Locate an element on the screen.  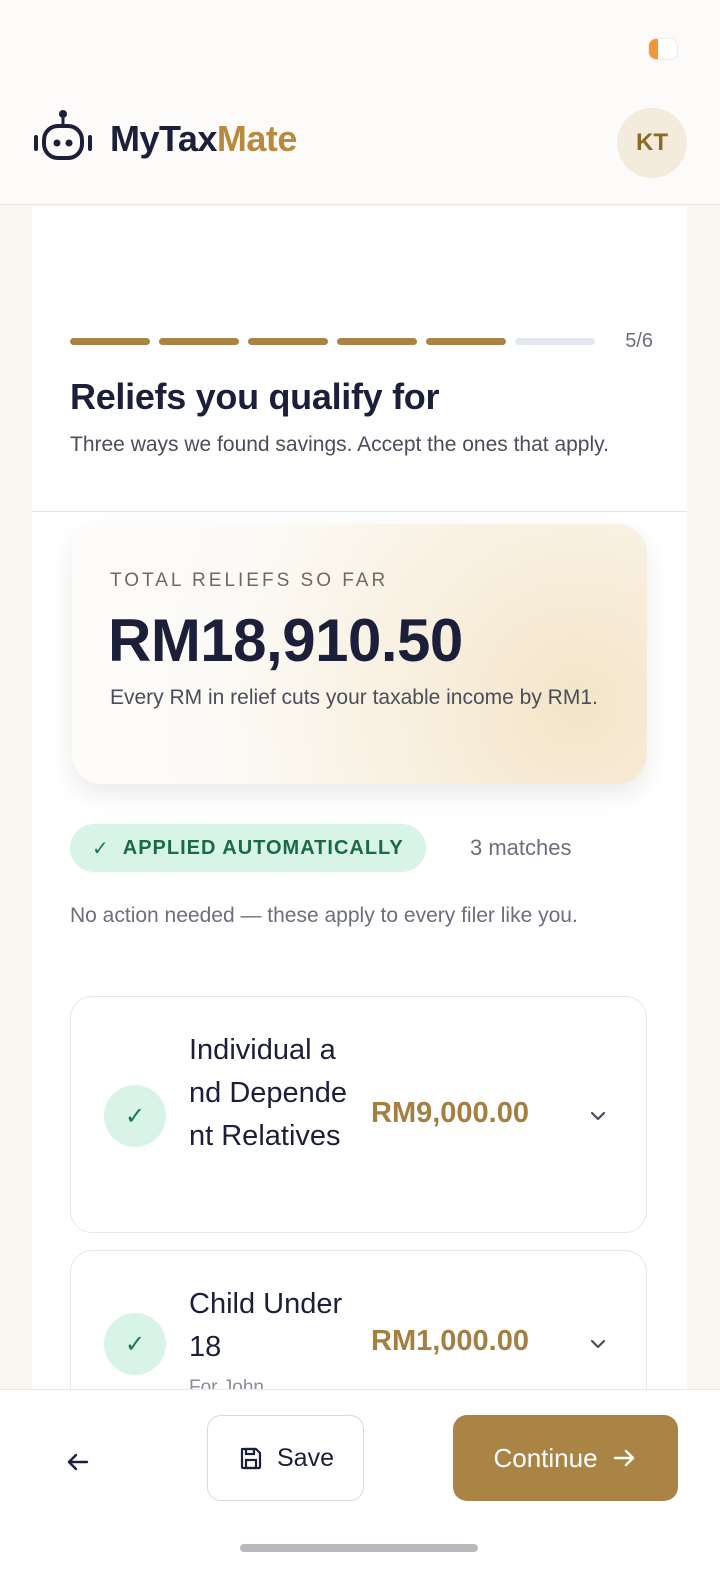
logo-text-mytax: MyTax is located at coordinates (163, 138).